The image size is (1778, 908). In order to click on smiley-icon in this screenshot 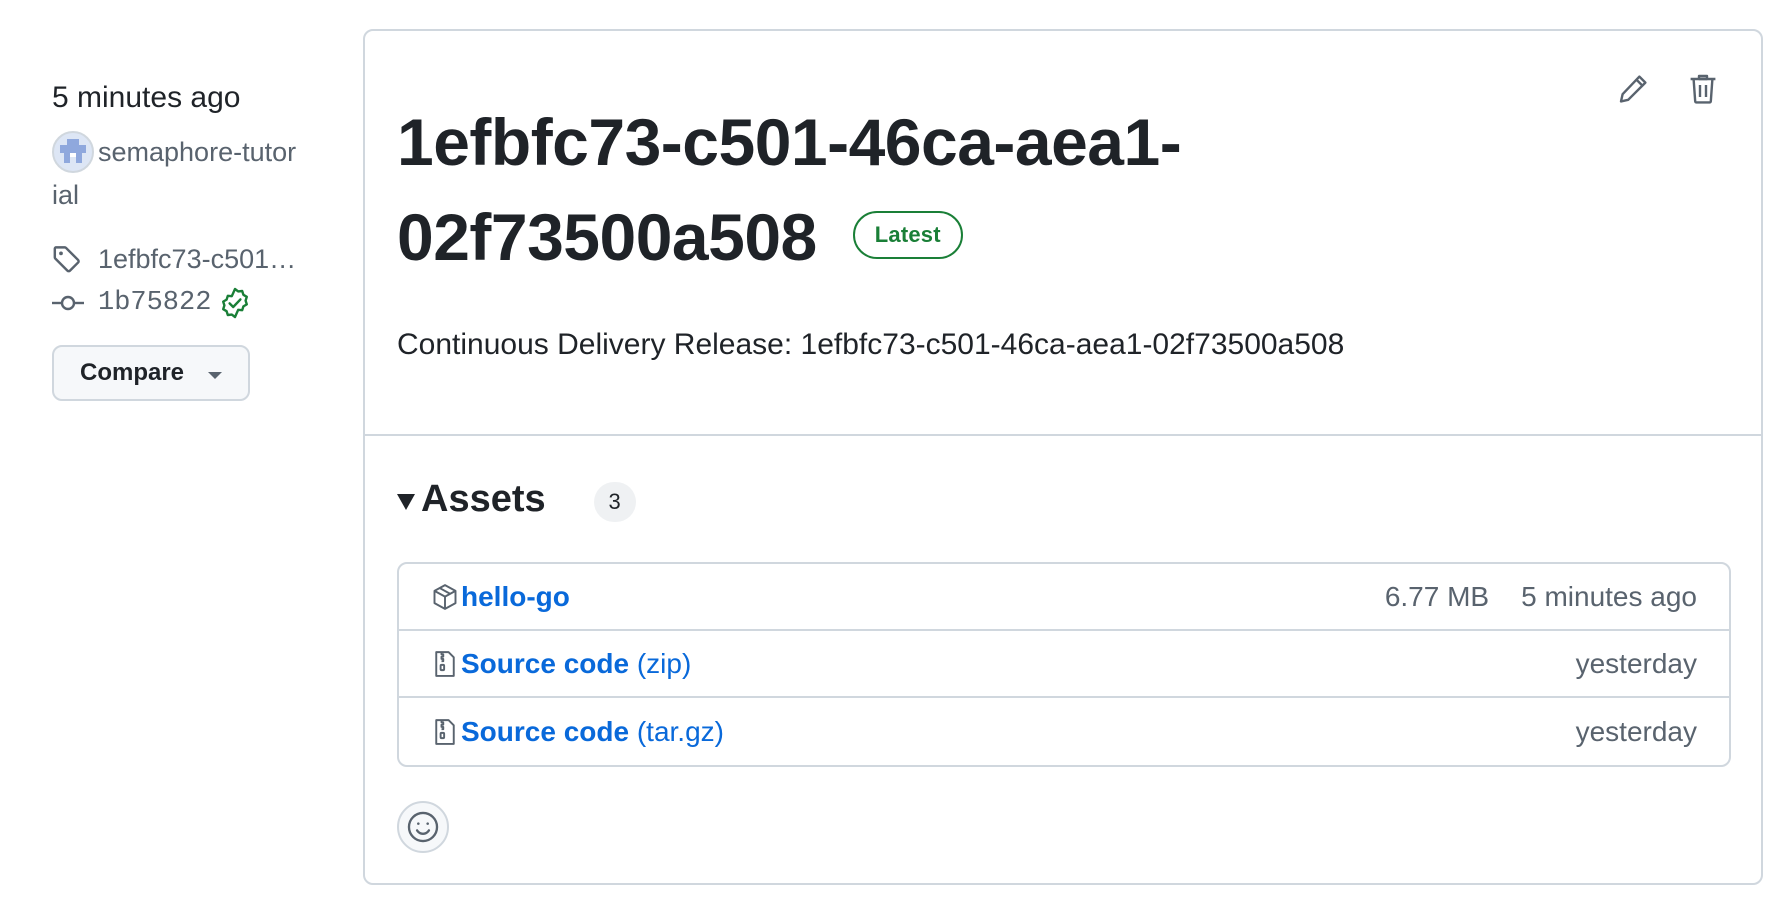, I will do `click(423, 827)`.